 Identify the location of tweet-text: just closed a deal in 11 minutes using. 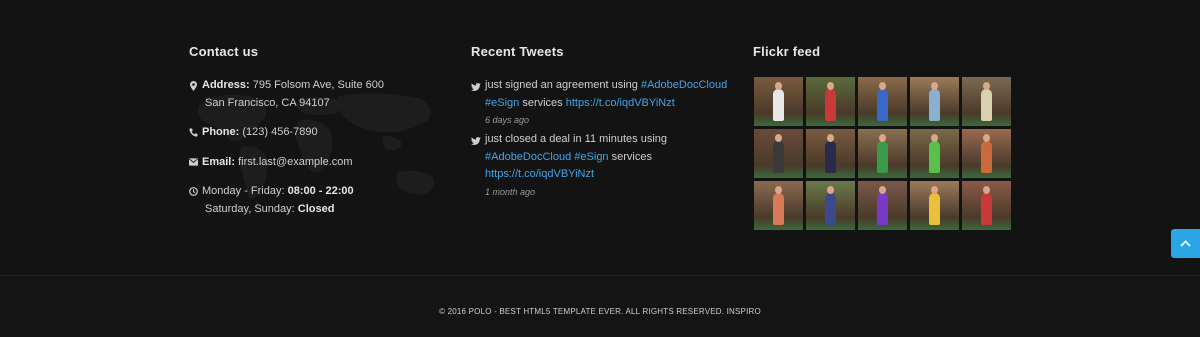
(576, 139).